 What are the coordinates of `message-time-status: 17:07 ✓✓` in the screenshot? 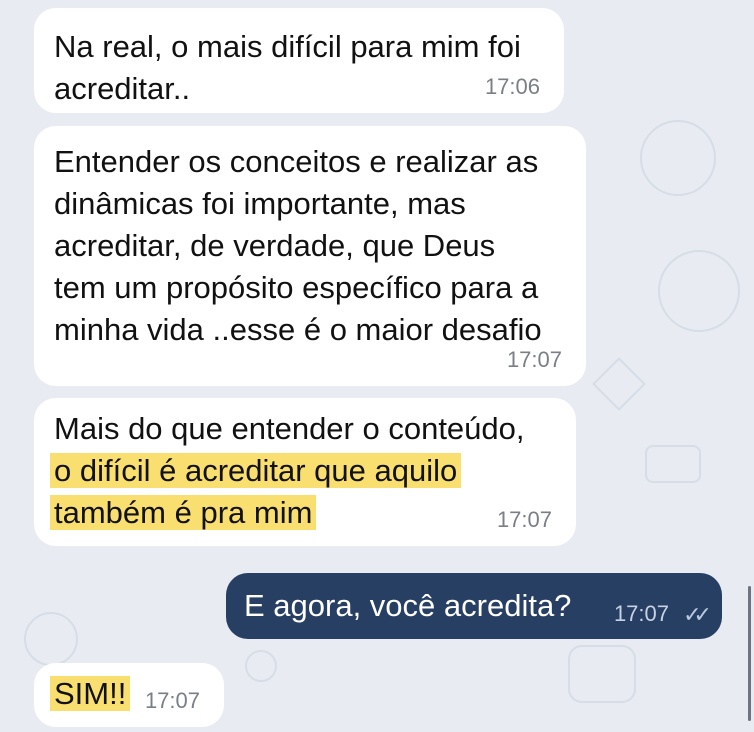 It's located at (662, 613).